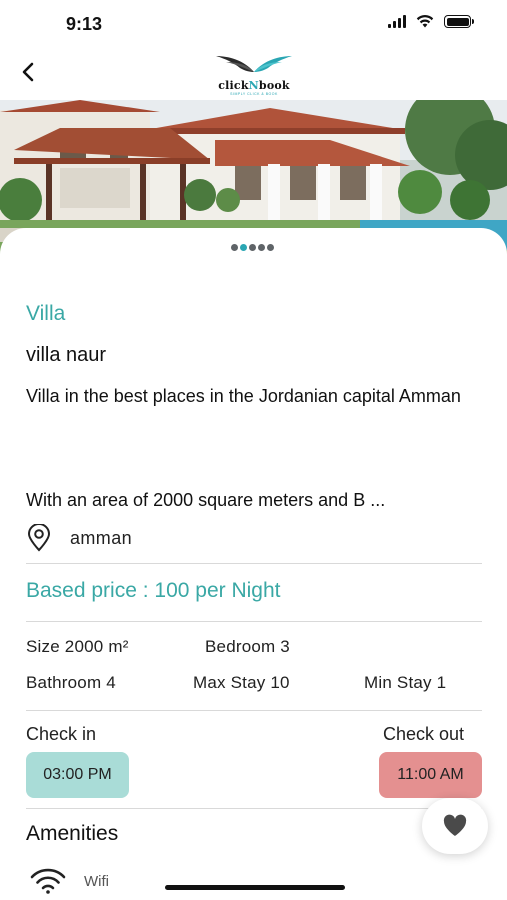 The height and width of the screenshot is (900, 507). I want to click on spec-size: Size 2000 m², so click(77, 646).